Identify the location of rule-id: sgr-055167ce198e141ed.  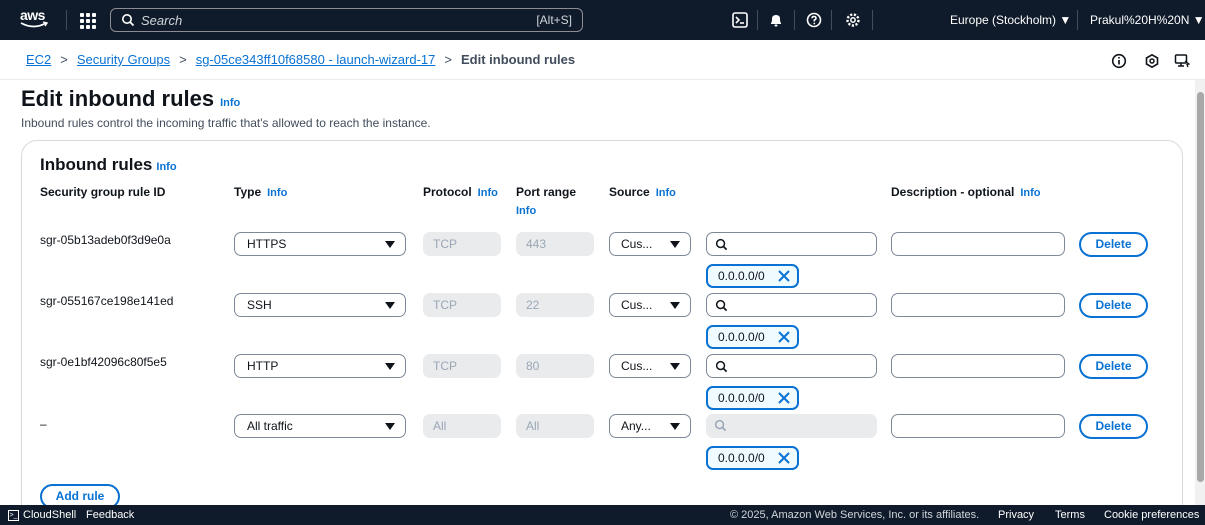
(107, 301).